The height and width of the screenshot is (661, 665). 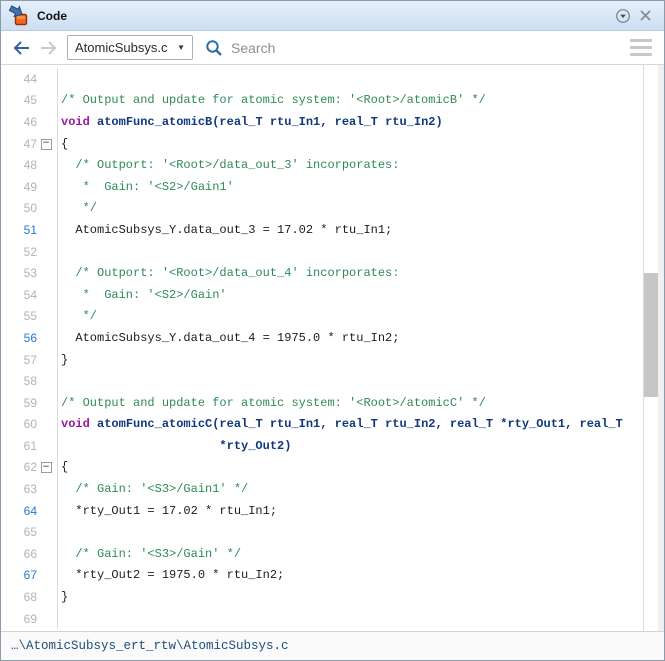 What do you see at coordinates (19, 230) in the screenshot?
I see `line-number-link: 51` at bounding box center [19, 230].